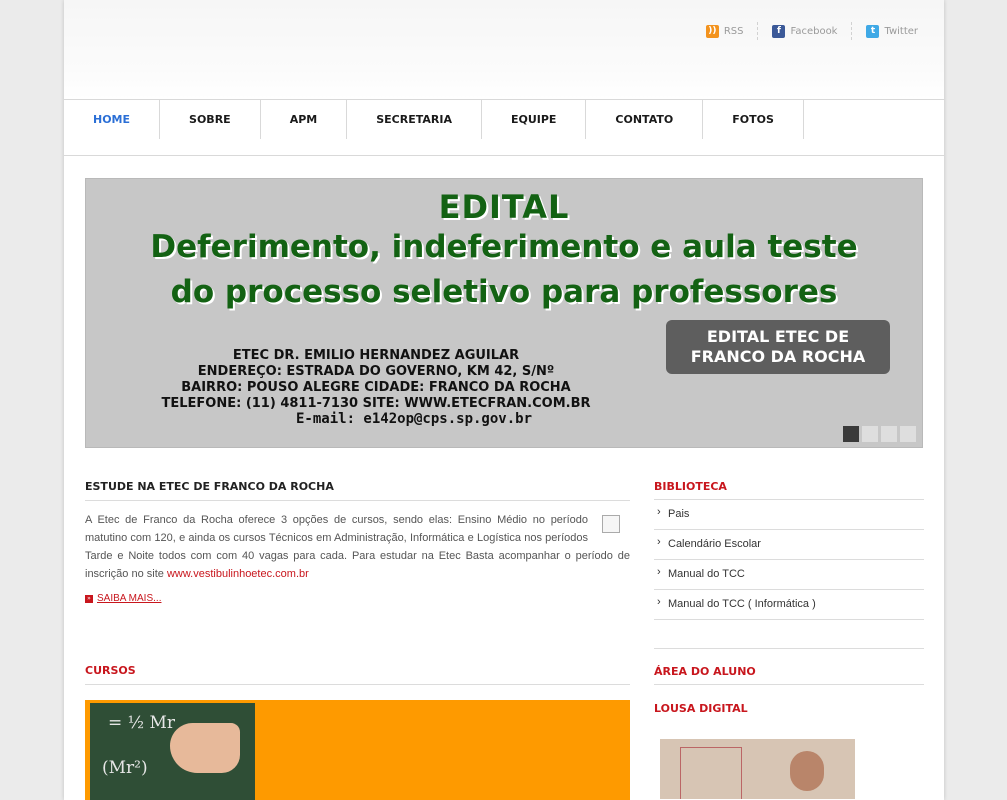 The width and height of the screenshot is (1007, 800). I want to click on vestibulinho-link: www.vestibulinhoetec.com.br, so click(238, 574).